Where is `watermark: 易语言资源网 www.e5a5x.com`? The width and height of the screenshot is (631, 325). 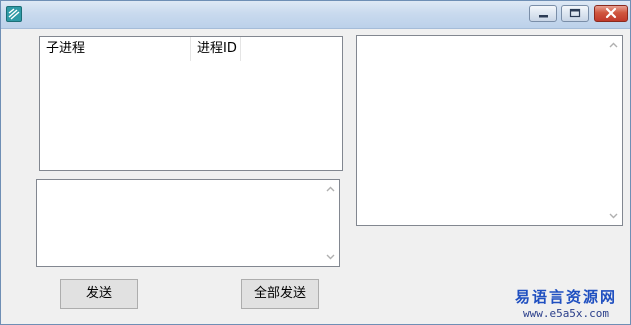
watermark: 易语言资源网 www.e5a5x.com is located at coordinates (566, 304).